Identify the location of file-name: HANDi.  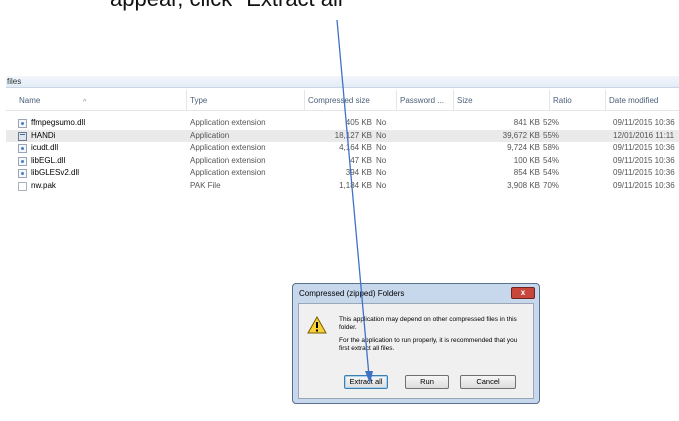
(43, 135).